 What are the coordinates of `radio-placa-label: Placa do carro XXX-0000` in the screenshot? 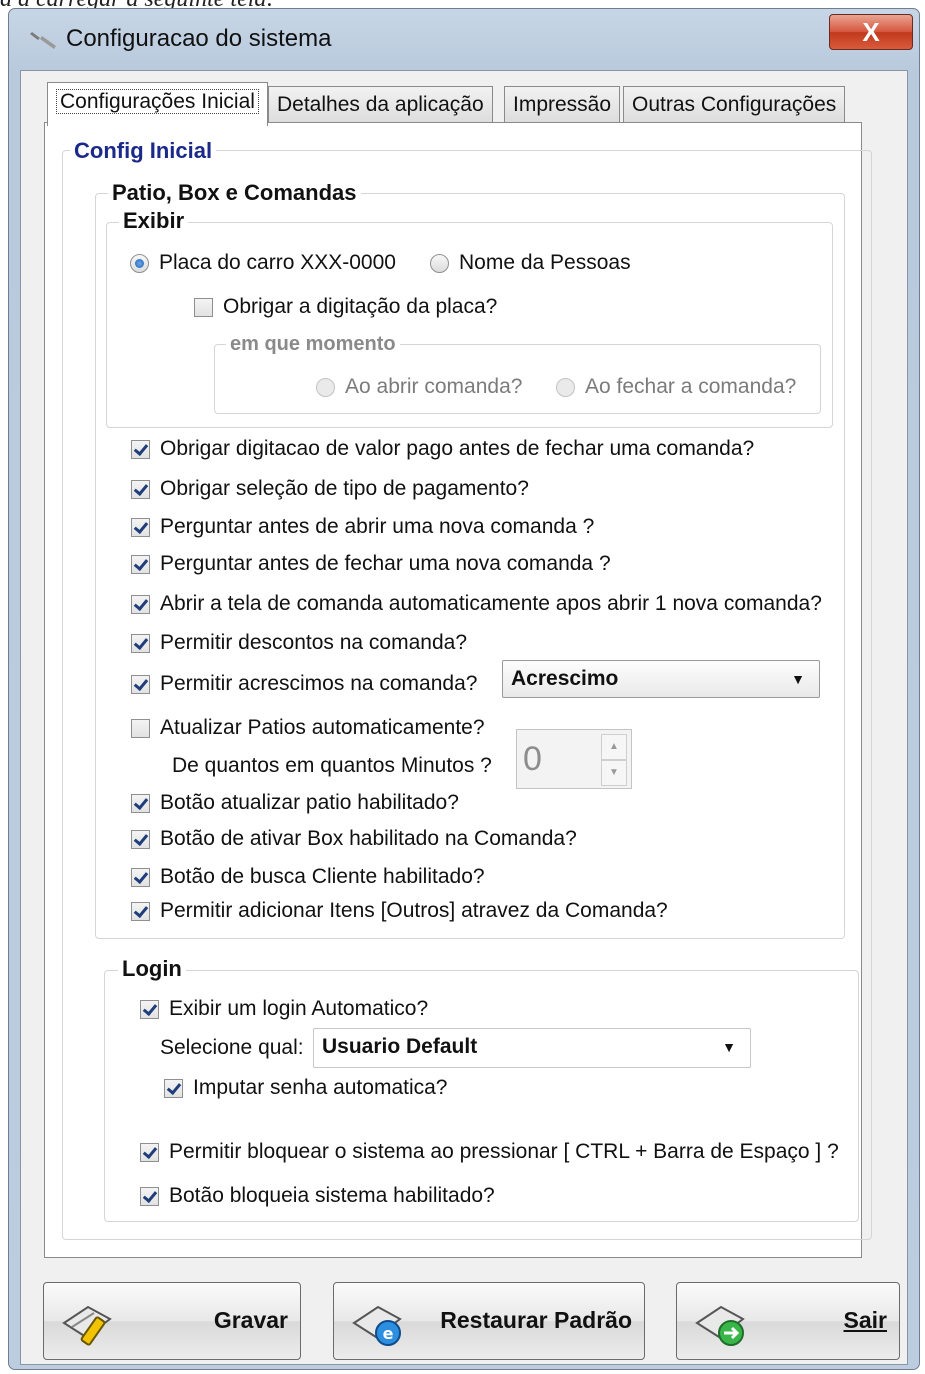 It's located at (277, 262).